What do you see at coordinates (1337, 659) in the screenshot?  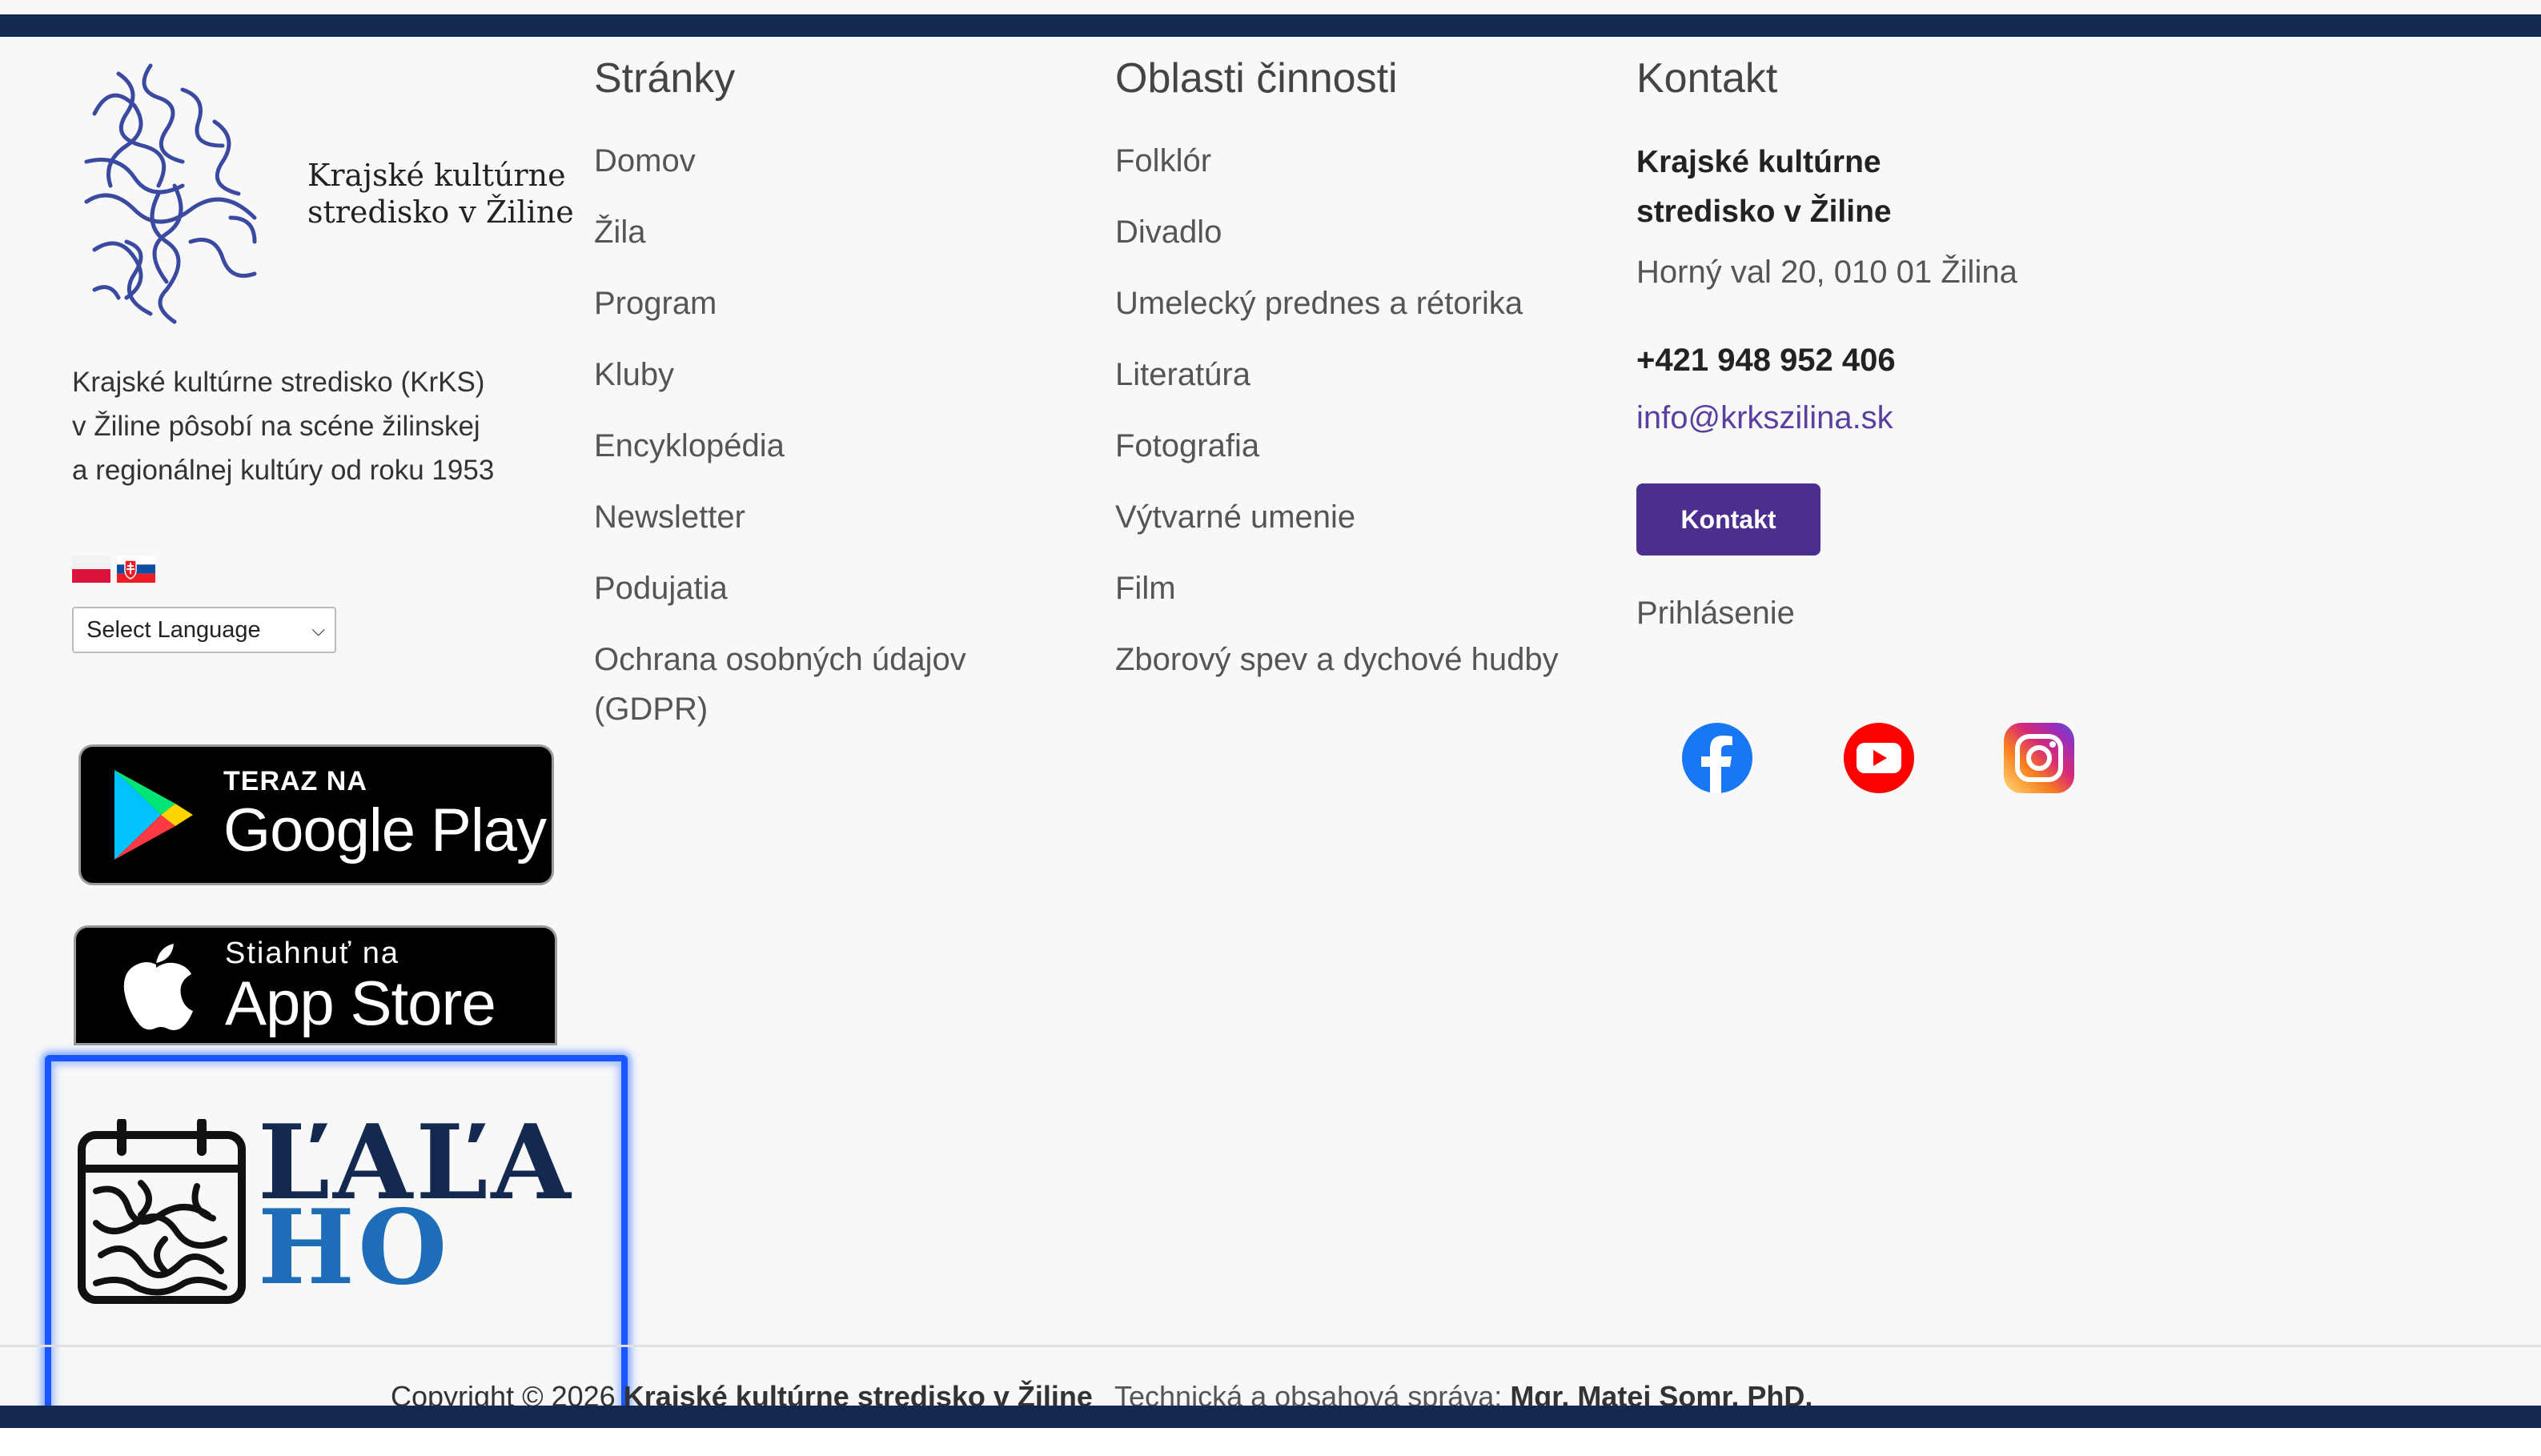 I see `activity-link-zborovy: Zborový spev a dychové hudby` at bounding box center [1337, 659].